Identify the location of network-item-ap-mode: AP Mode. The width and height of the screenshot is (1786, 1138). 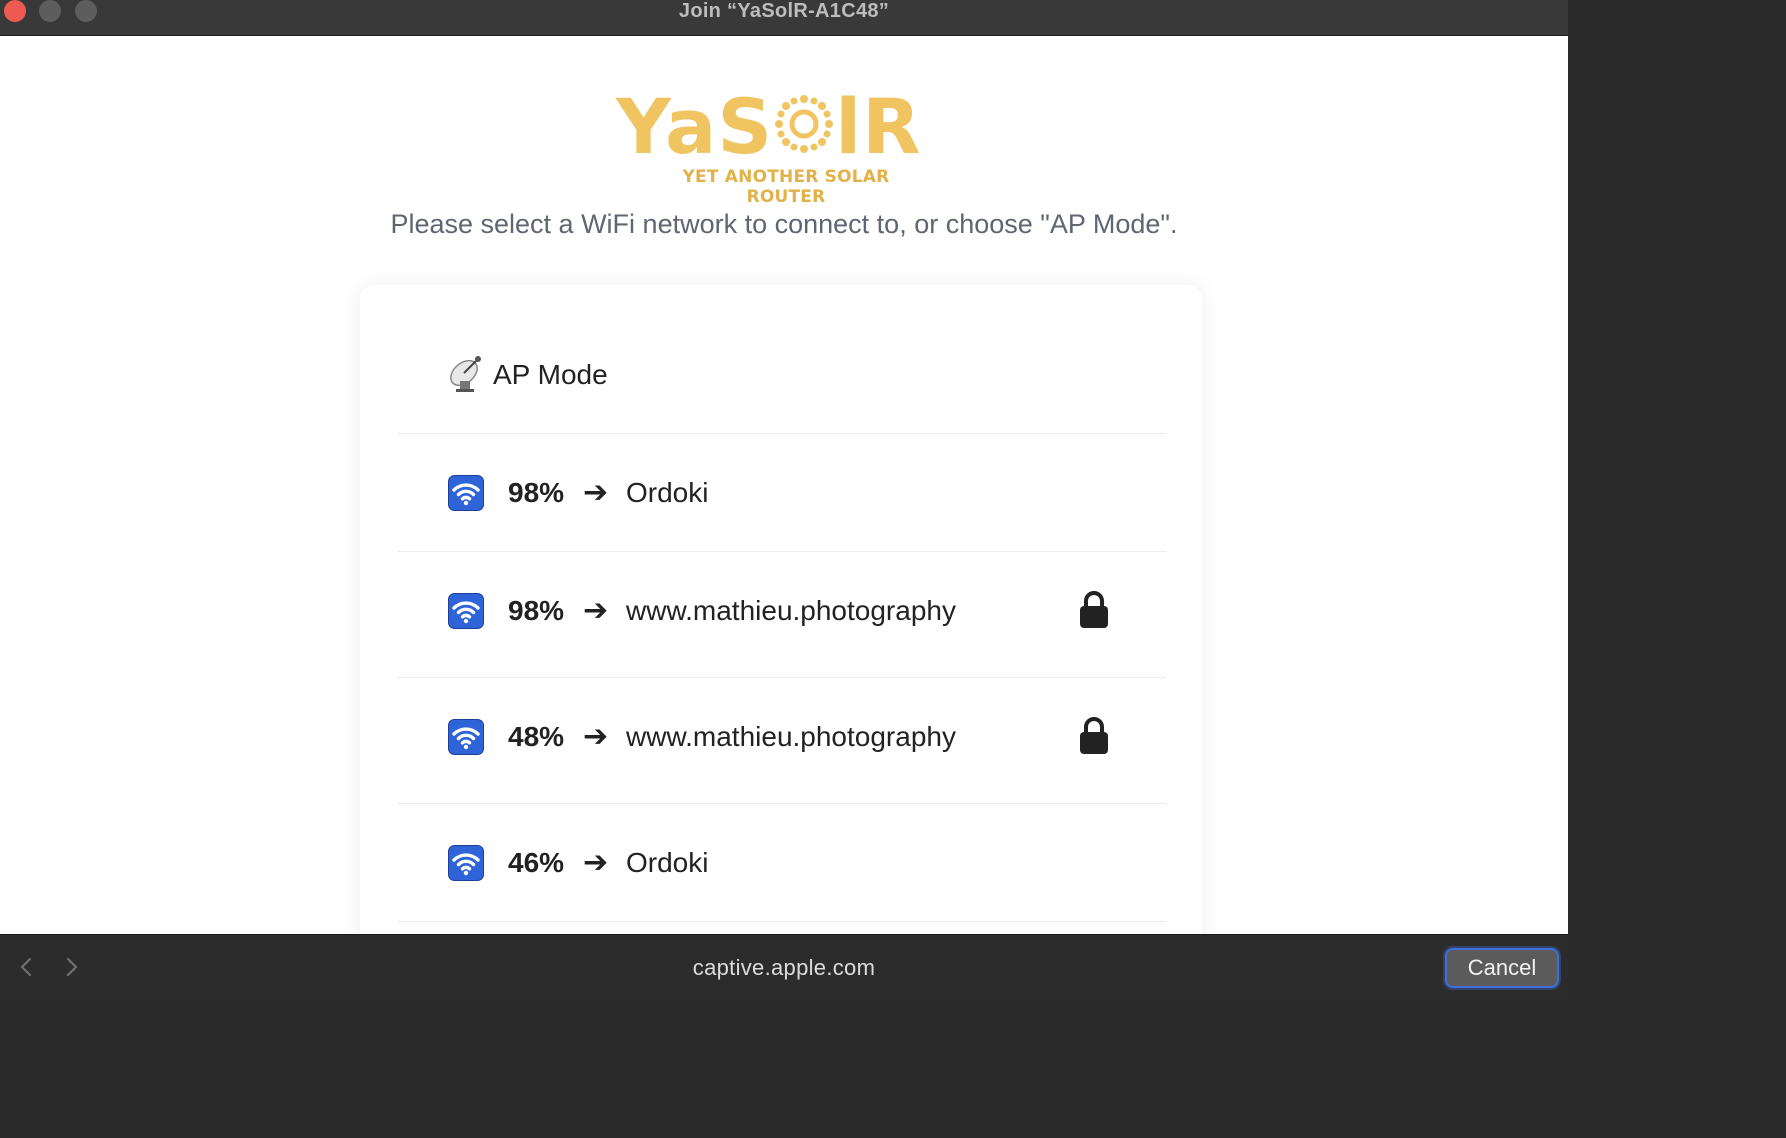
(781, 359).